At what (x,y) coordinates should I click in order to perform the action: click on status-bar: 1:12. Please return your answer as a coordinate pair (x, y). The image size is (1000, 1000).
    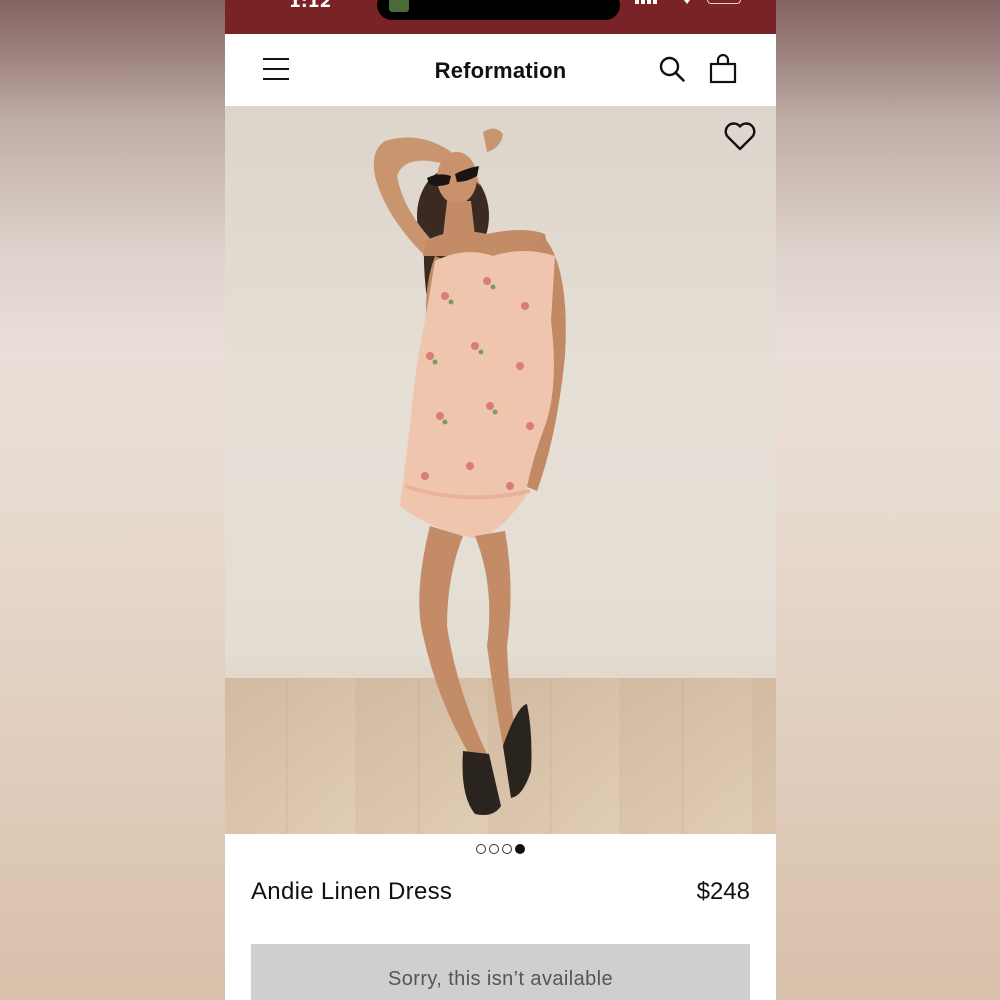
    Looking at the image, I should click on (500, 17).